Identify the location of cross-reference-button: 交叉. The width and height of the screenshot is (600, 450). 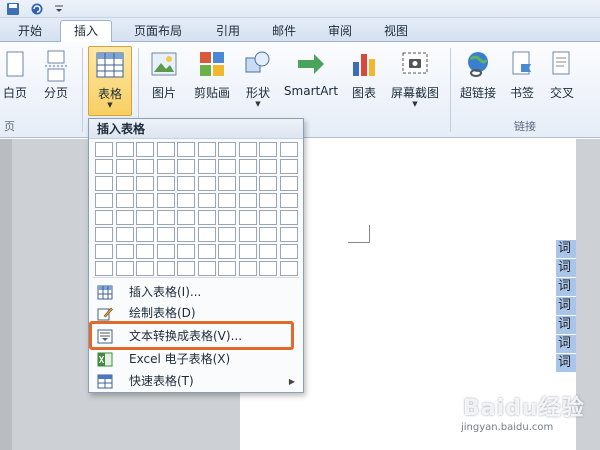
(562, 79).